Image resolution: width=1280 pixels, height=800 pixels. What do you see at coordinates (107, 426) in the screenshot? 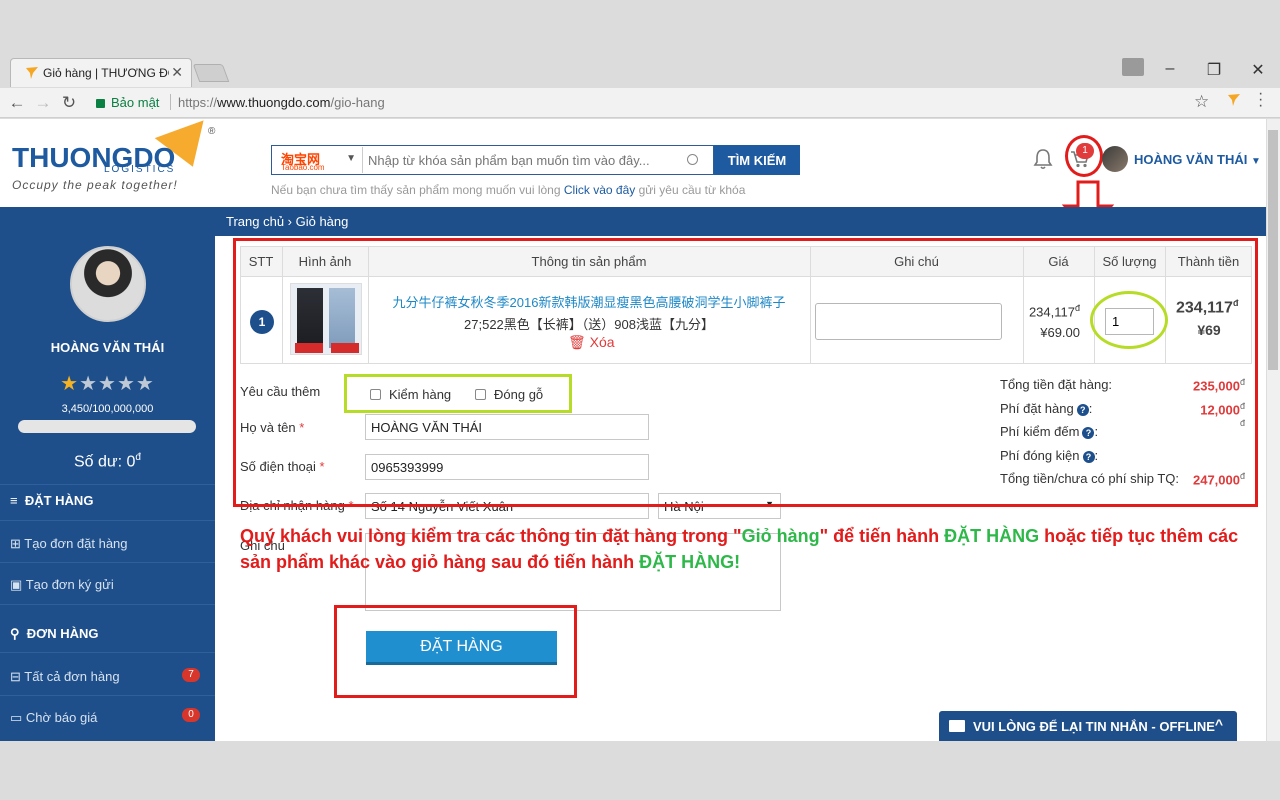
I see `points-progress-bar` at bounding box center [107, 426].